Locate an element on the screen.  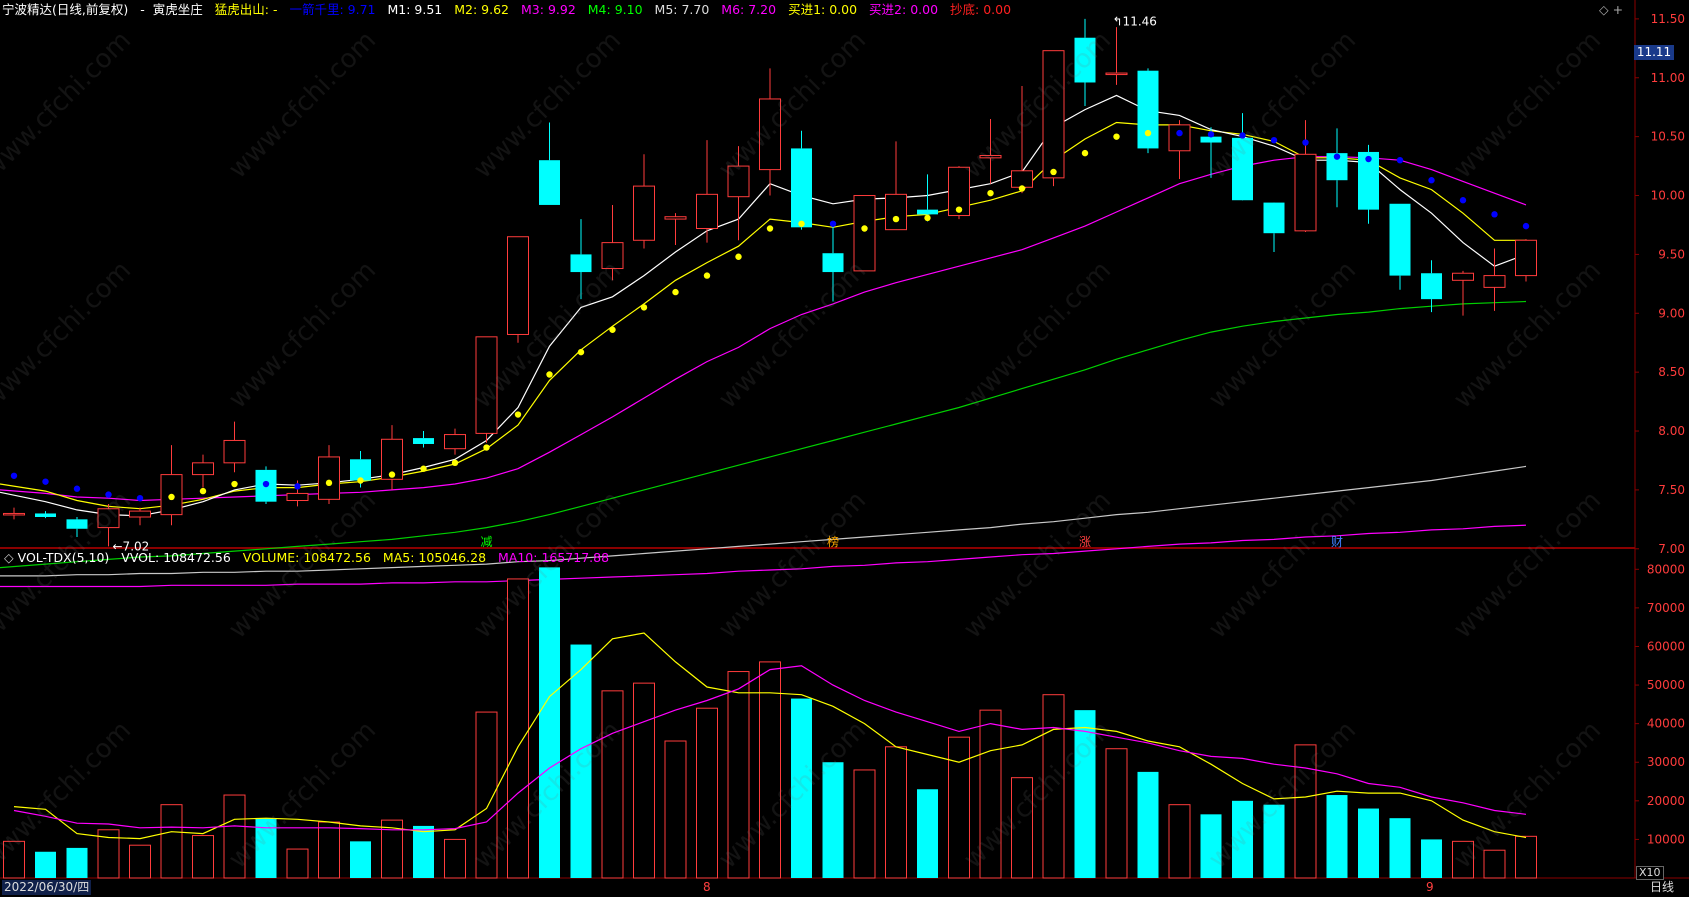
volume-tick-label: 60000 is located at coordinates (1666, 646).